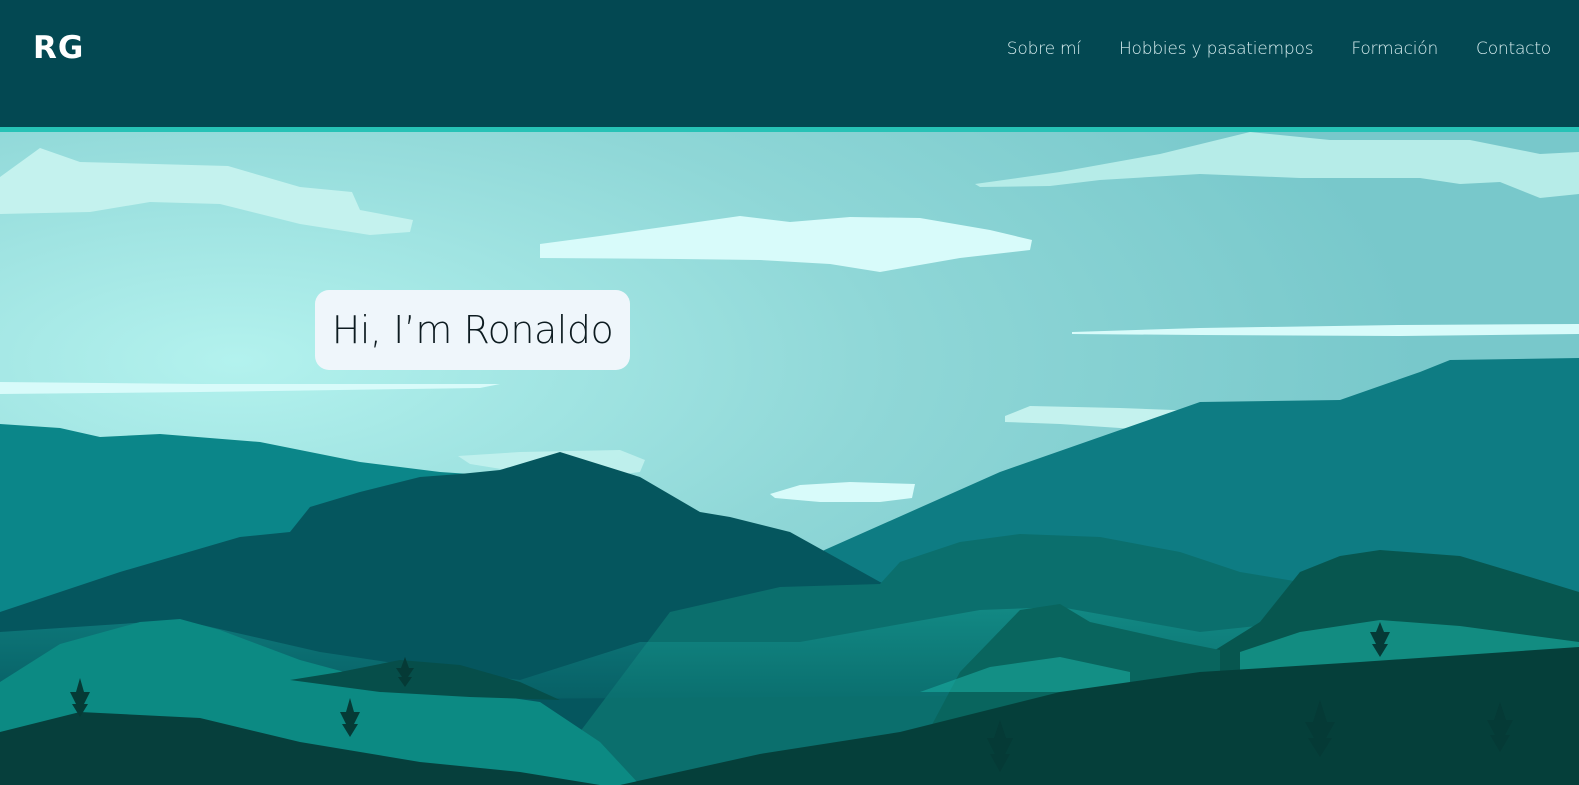 The height and width of the screenshot is (785, 1579). I want to click on nav-item-formacion: Formación, so click(1394, 49).